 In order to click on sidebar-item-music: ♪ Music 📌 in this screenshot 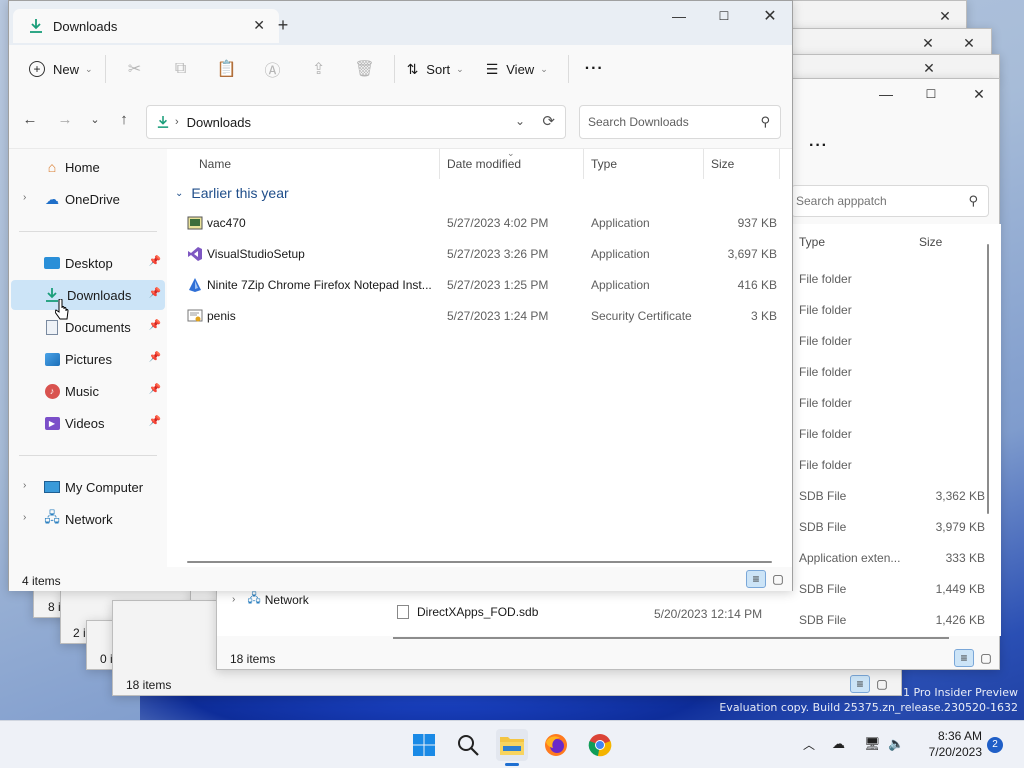, I will do `click(88, 391)`.